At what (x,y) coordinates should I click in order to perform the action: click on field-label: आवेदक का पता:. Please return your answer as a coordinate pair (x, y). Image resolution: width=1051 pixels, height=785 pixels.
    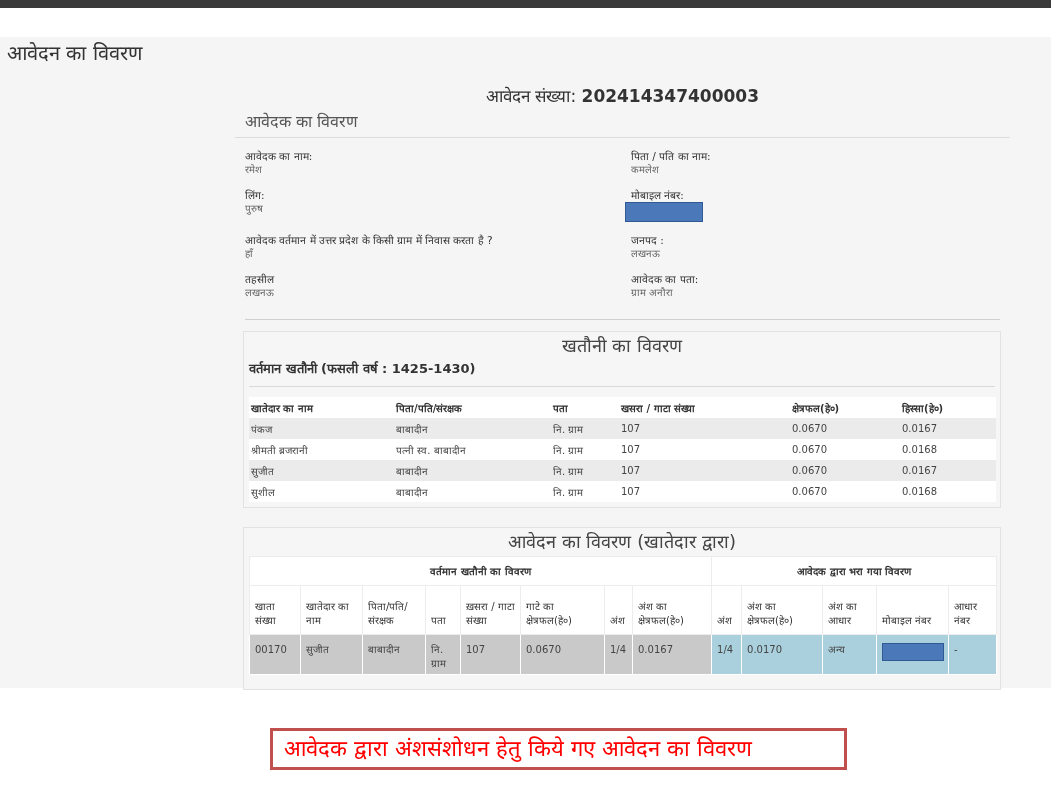
    Looking at the image, I should click on (665, 279).